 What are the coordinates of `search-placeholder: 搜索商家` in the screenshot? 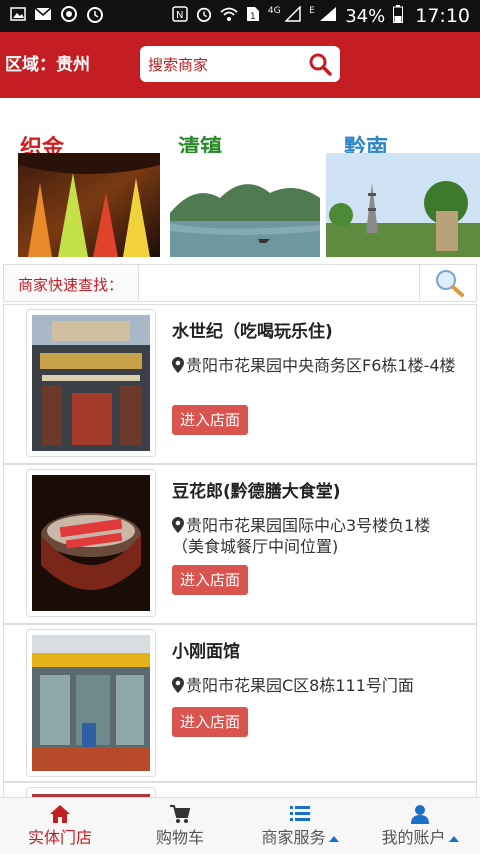 It's located at (178, 65).